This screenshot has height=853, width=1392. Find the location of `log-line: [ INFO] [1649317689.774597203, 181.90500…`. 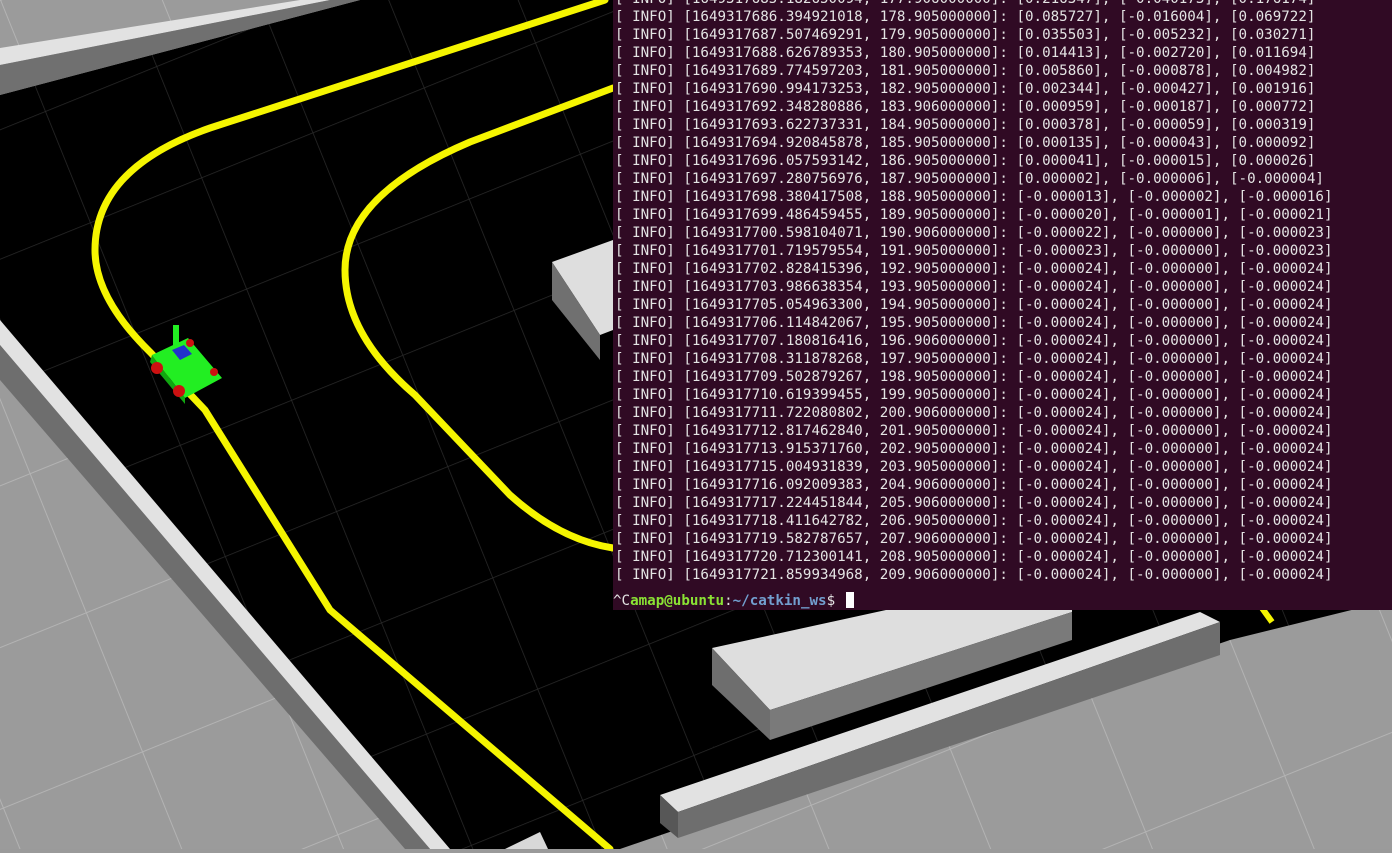

log-line: [ INFO] [1649317689.774597203, 181.90500… is located at coordinates (965, 71).